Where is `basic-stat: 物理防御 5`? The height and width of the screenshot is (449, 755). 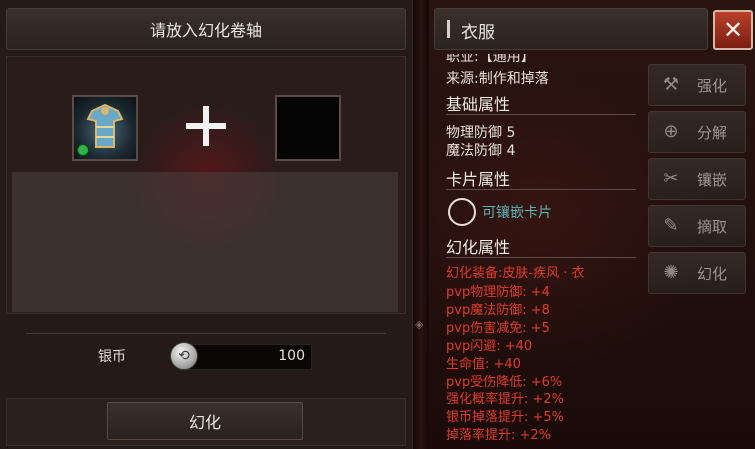 basic-stat: 物理防御 5 is located at coordinates (481, 133).